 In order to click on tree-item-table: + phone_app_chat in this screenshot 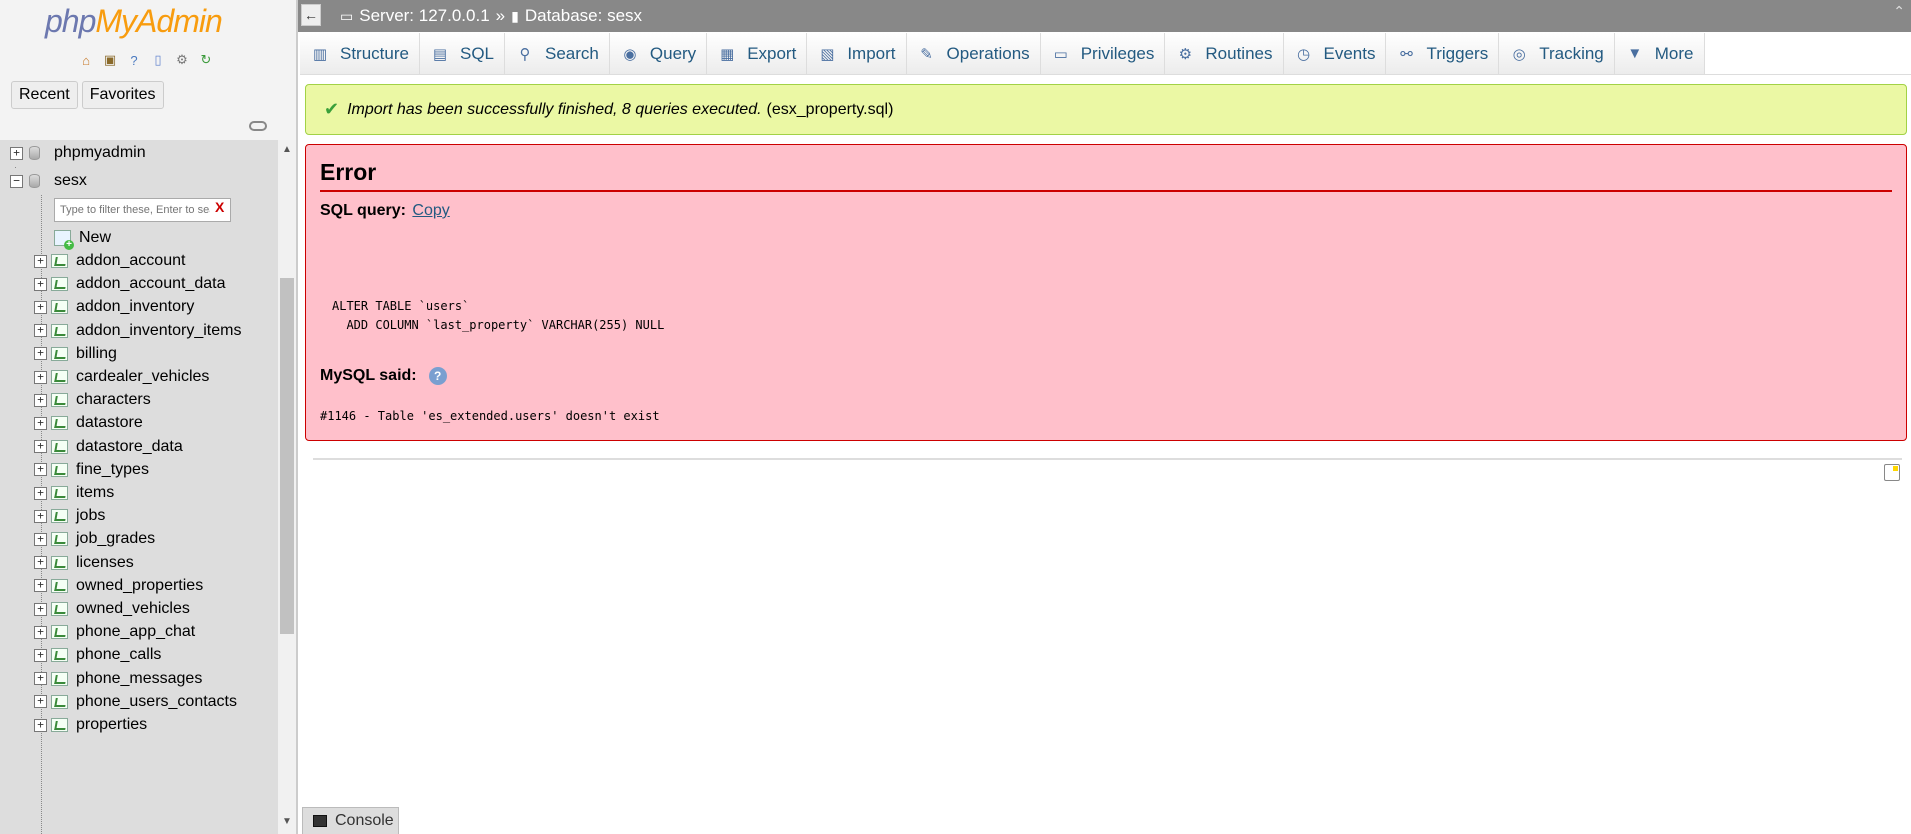, I will do `click(139, 632)`.